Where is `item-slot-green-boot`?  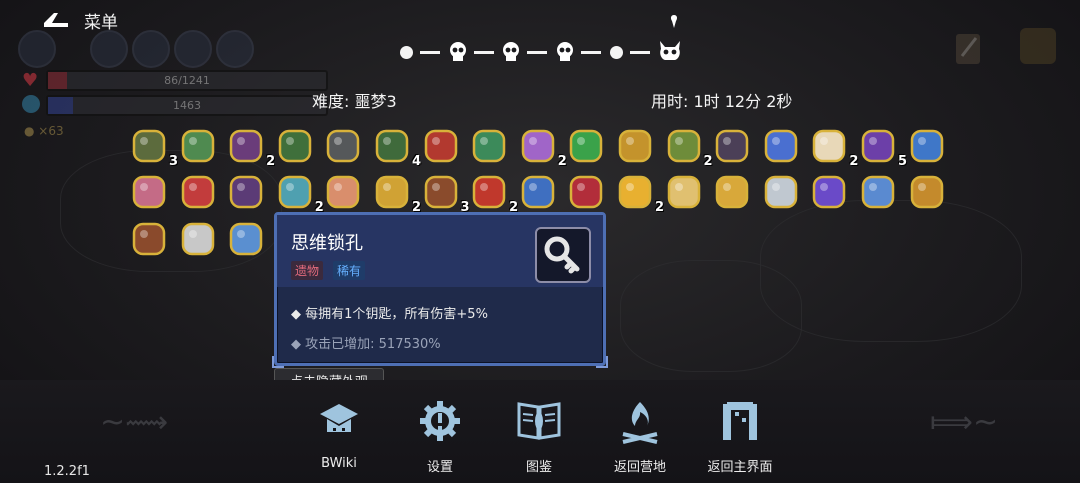 item-slot-green-boot is located at coordinates (295, 146).